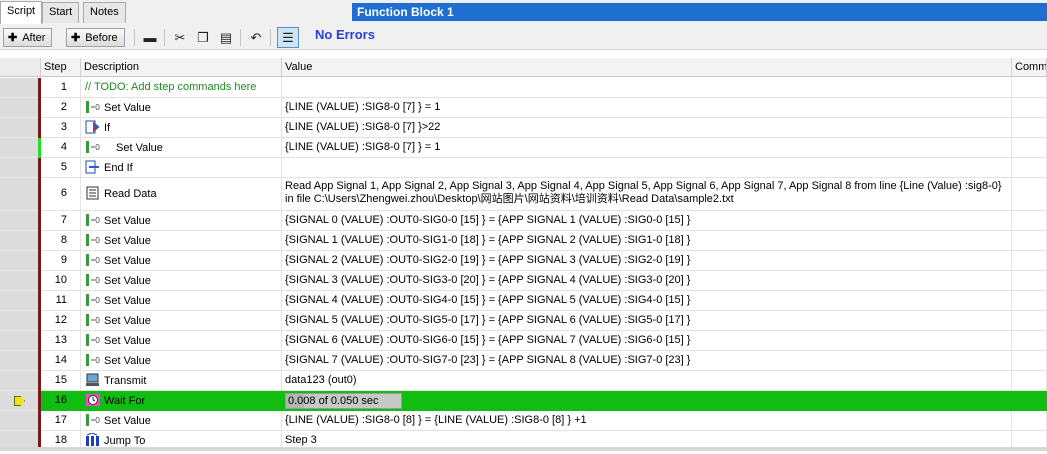  I want to click on tab-notes: Notes, so click(104, 12).